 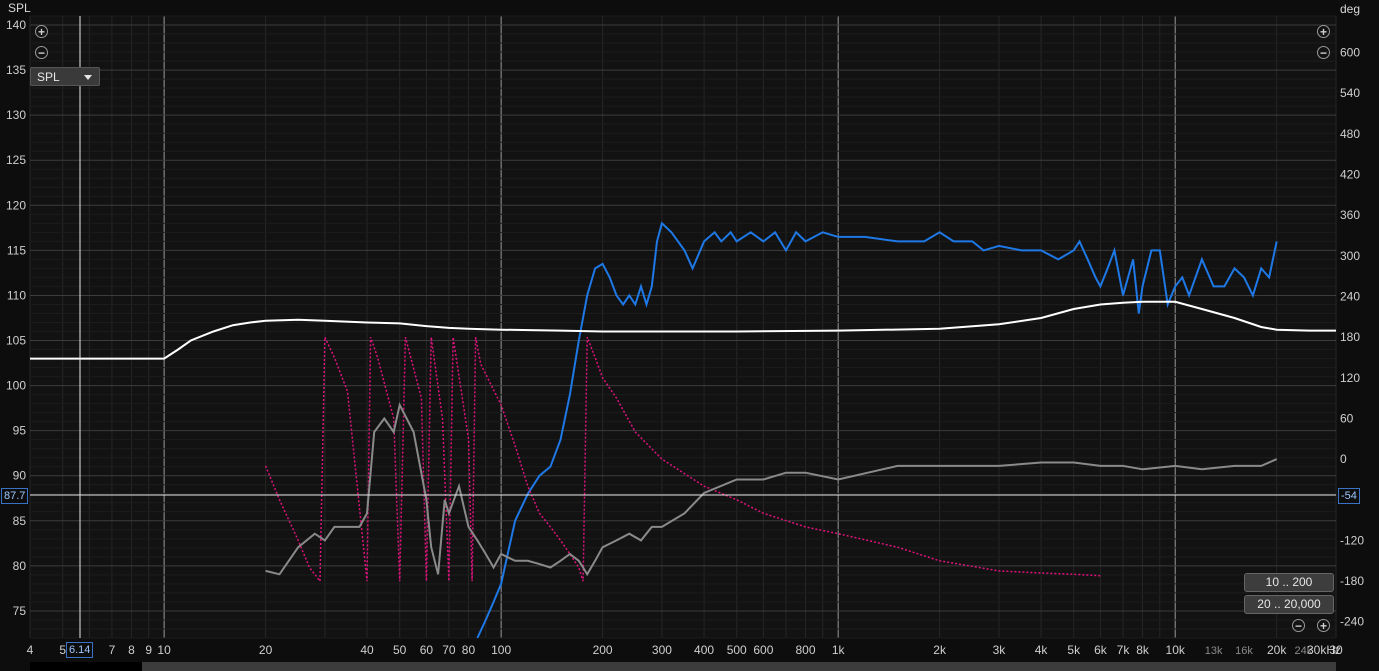 I want to click on x-tick-label: 8k, so click(x=1143, y=650).